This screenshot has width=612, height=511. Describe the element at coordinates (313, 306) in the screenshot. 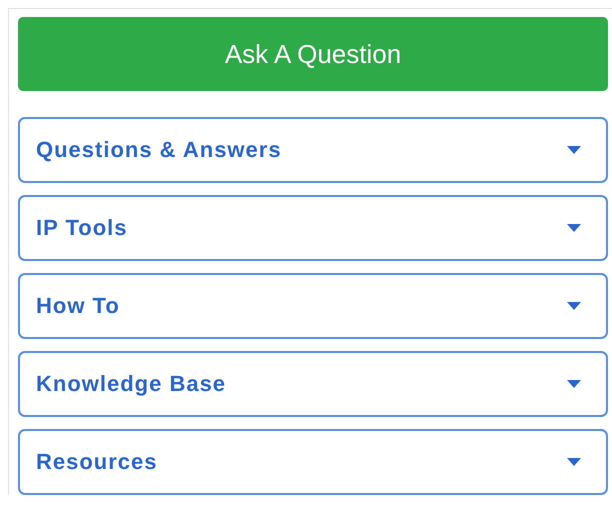

I see `menu-dropdown: How To` at that location.